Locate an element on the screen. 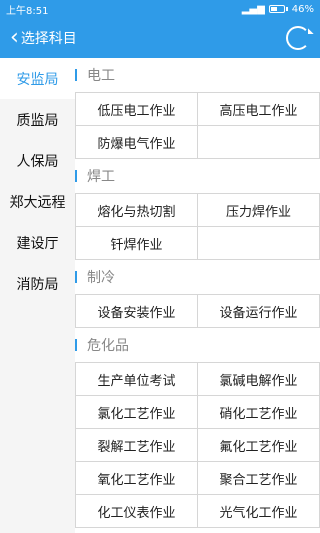 The image size is (320, 533). subject-label: 光气化工作业 is located at coordinates (258, 513).